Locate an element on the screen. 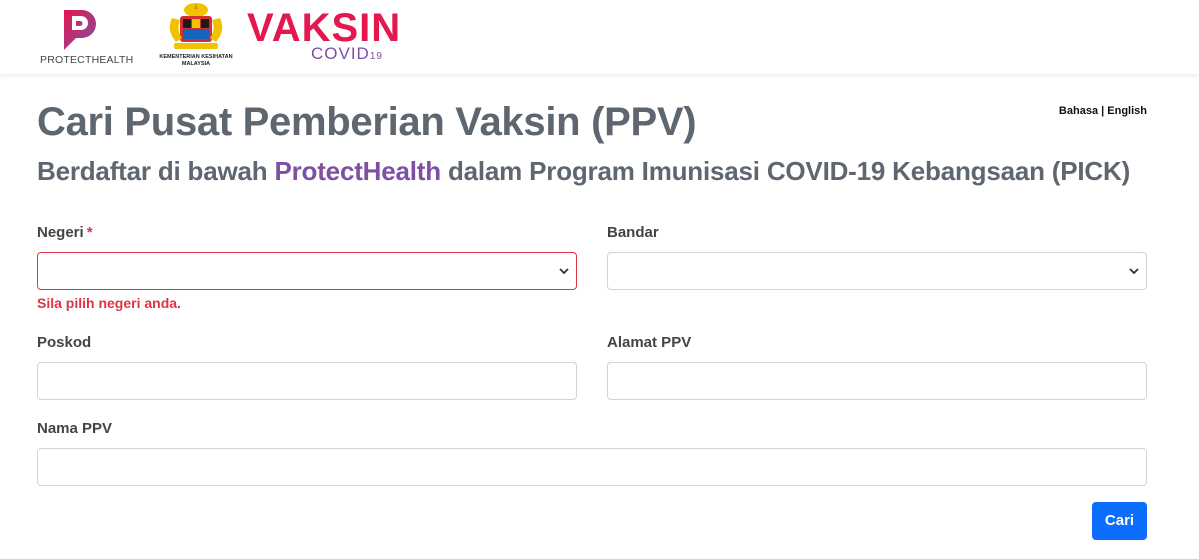 This screenshot has width=1199, height=559. negeri-label-text: Negeri is located at coordinates (60, 232).